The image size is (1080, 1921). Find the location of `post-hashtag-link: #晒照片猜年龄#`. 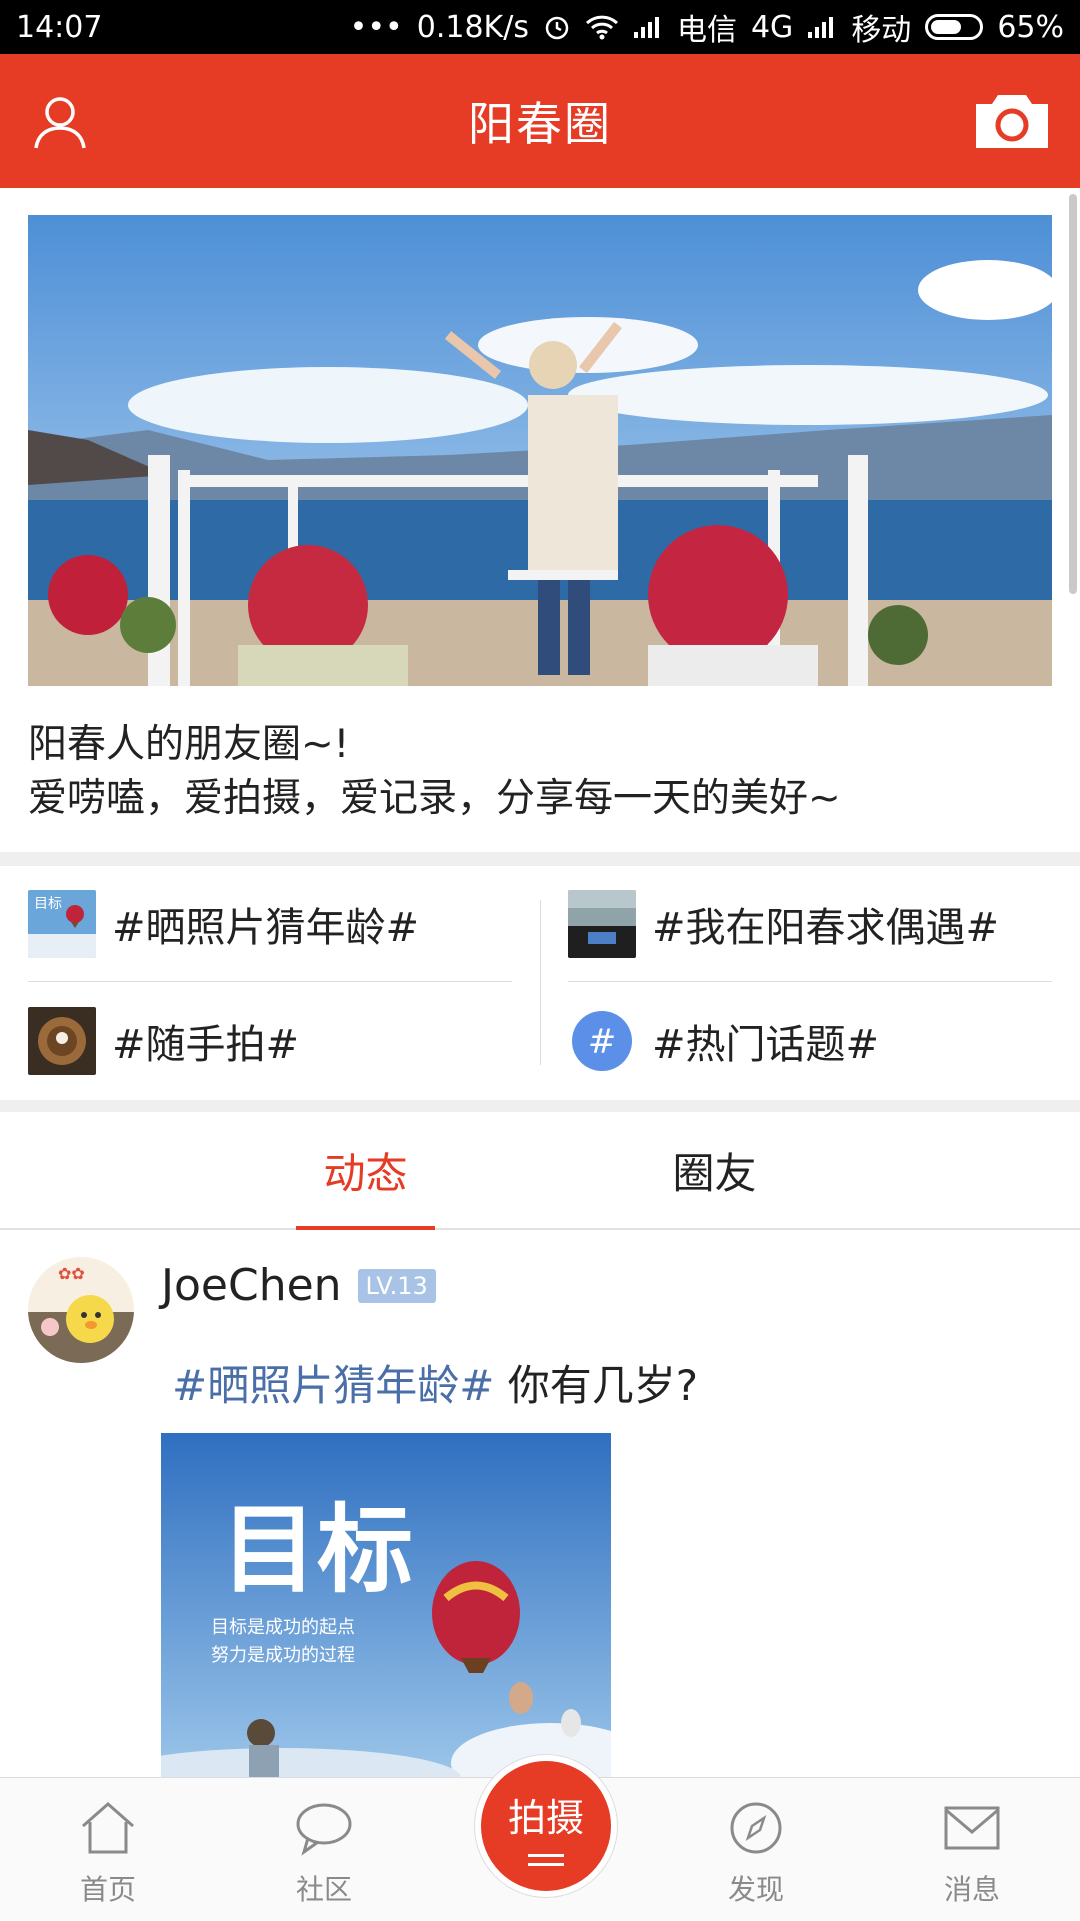

post-hashtag-link: #晒照片猜年龄# is located at coordinates (333, 1385).